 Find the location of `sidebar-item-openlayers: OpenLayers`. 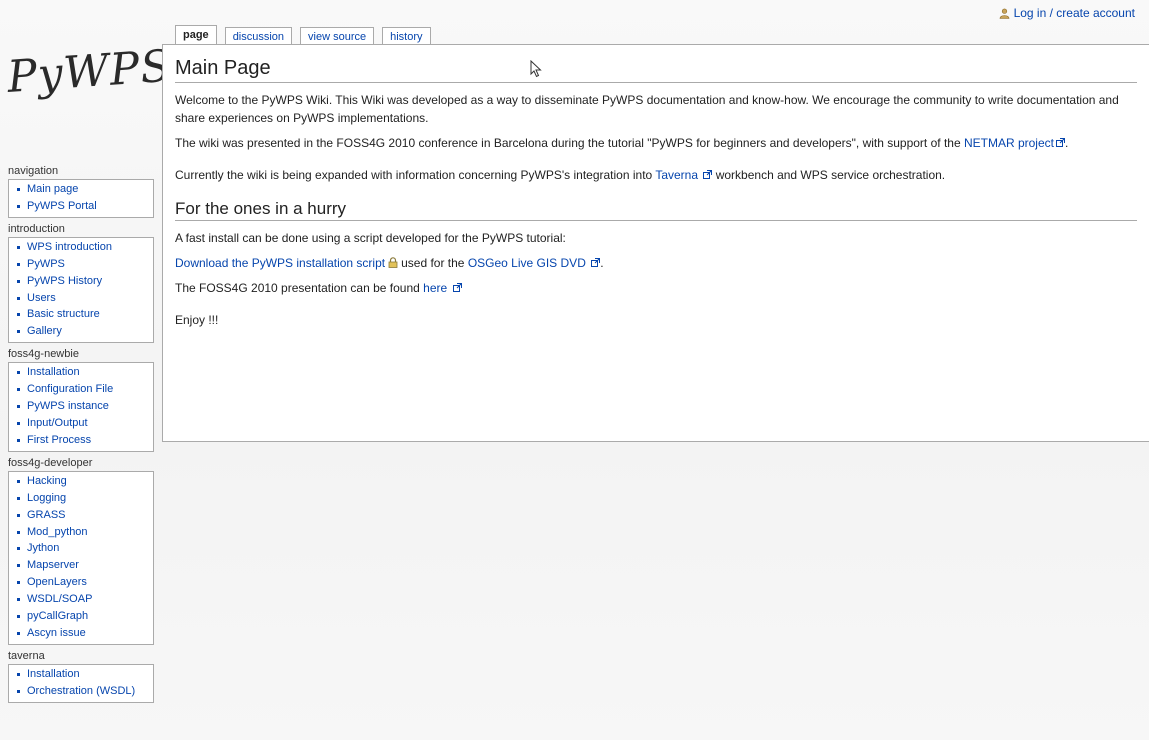

sidebar-item-openlayers: OpenLayers is located at coordinates (81, 582).